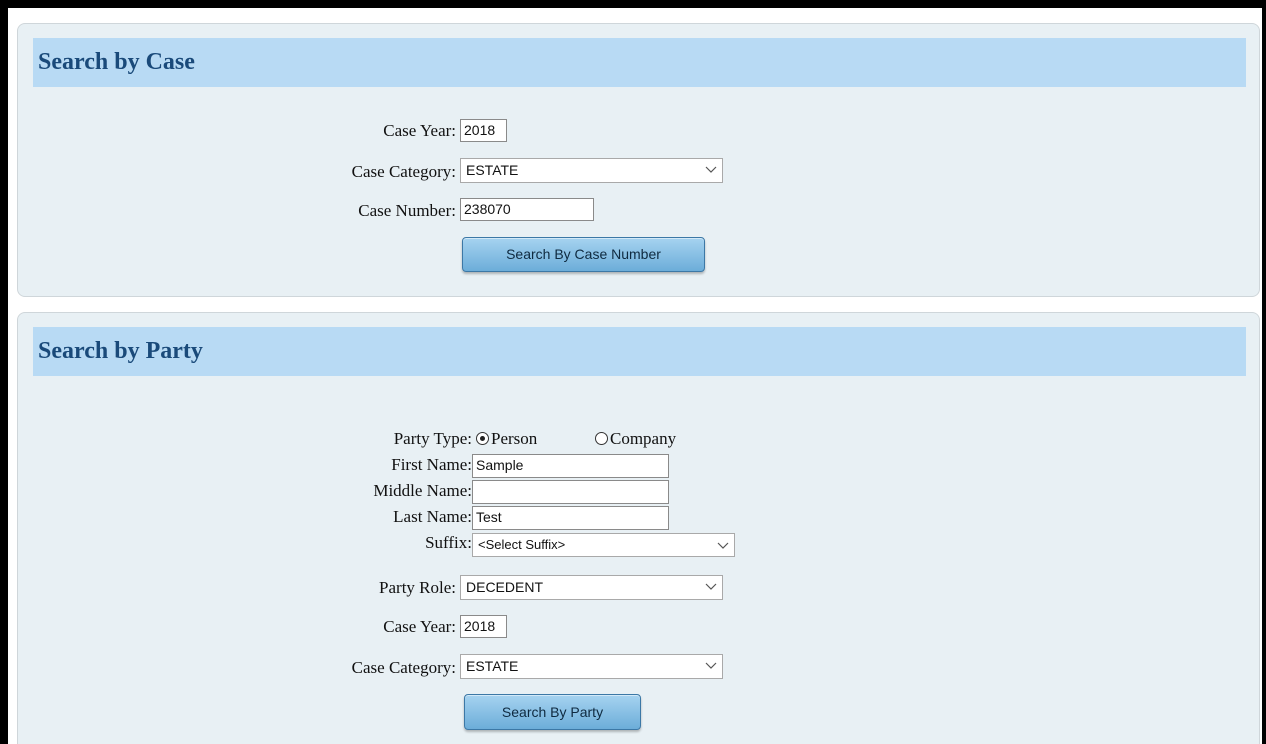 The height and width of the screenshot is (744, 1266). What do you see at coordinates (591, 170) in the screenshot?
I see `case-category-select: ESTATE` at bounding box center [591, 170].